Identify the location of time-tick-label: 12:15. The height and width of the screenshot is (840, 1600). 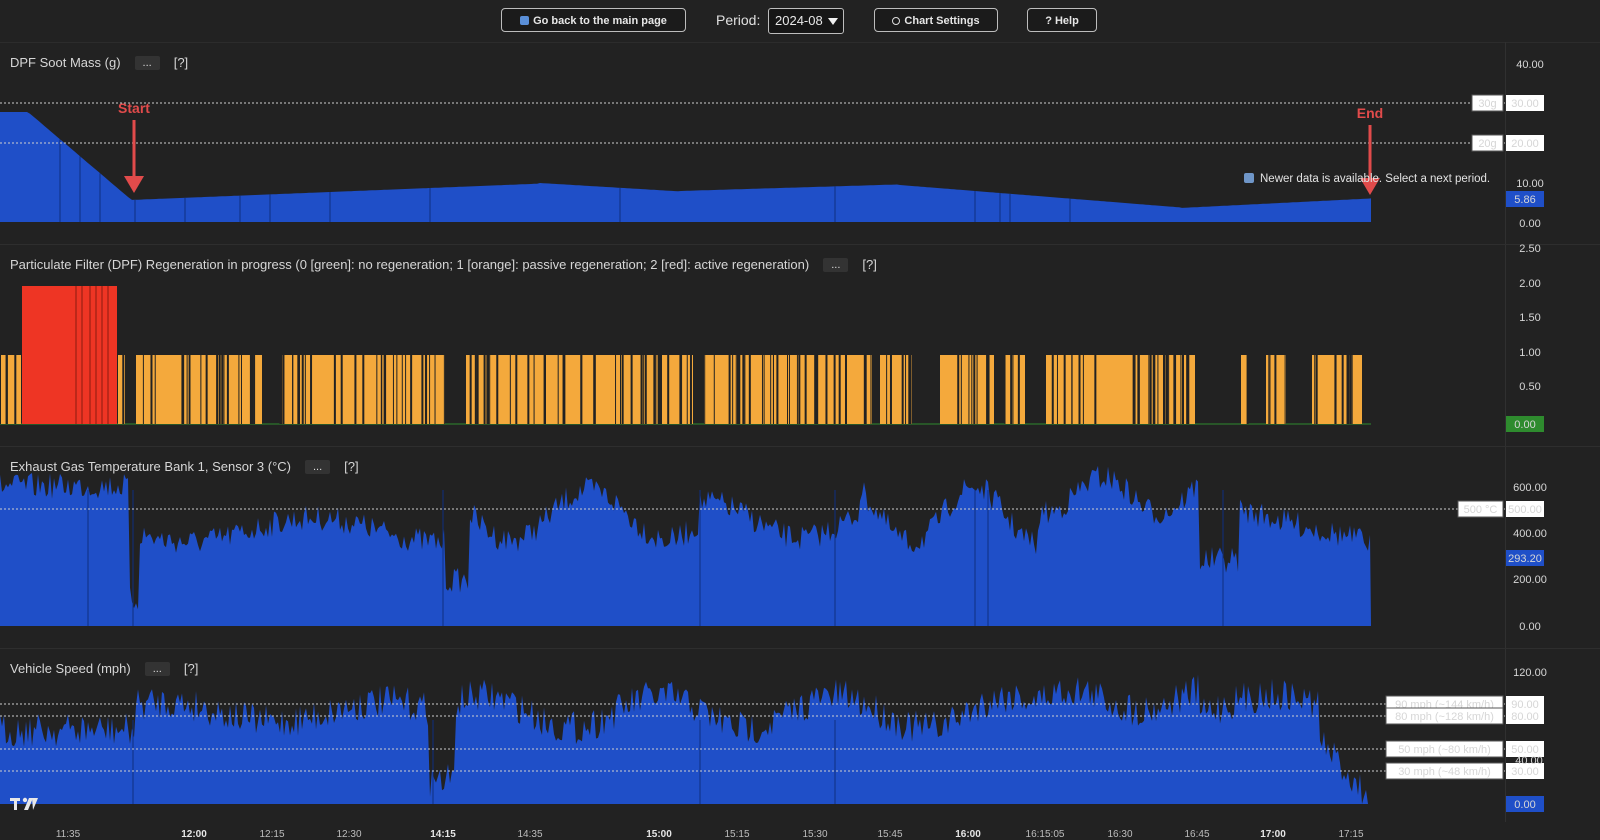
(272, 834).